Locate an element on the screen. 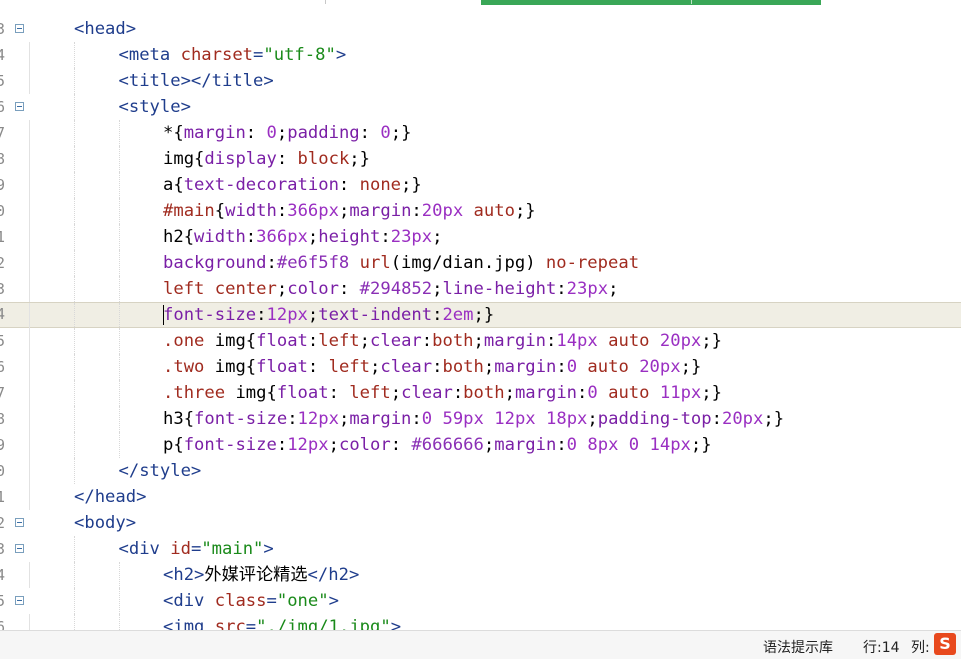 The image size is (961, 659). code-line: 1 h2{width:366px;height:23px; is located at coordinates (480, 237).